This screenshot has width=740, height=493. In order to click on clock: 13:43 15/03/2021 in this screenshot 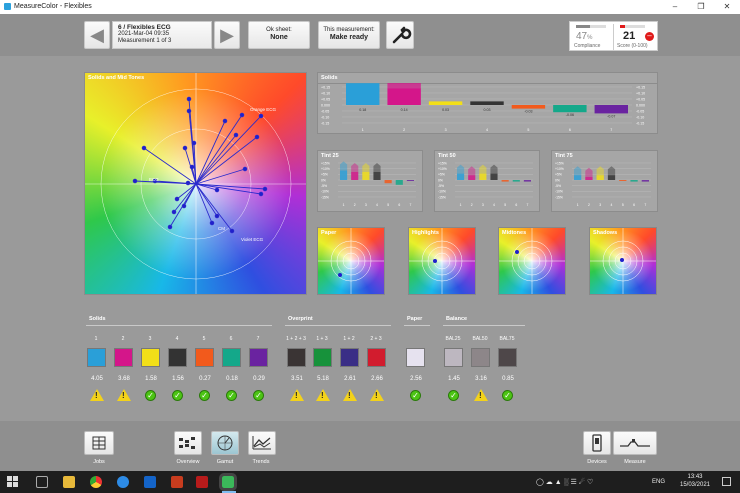, I will do `click(695, 481)`.